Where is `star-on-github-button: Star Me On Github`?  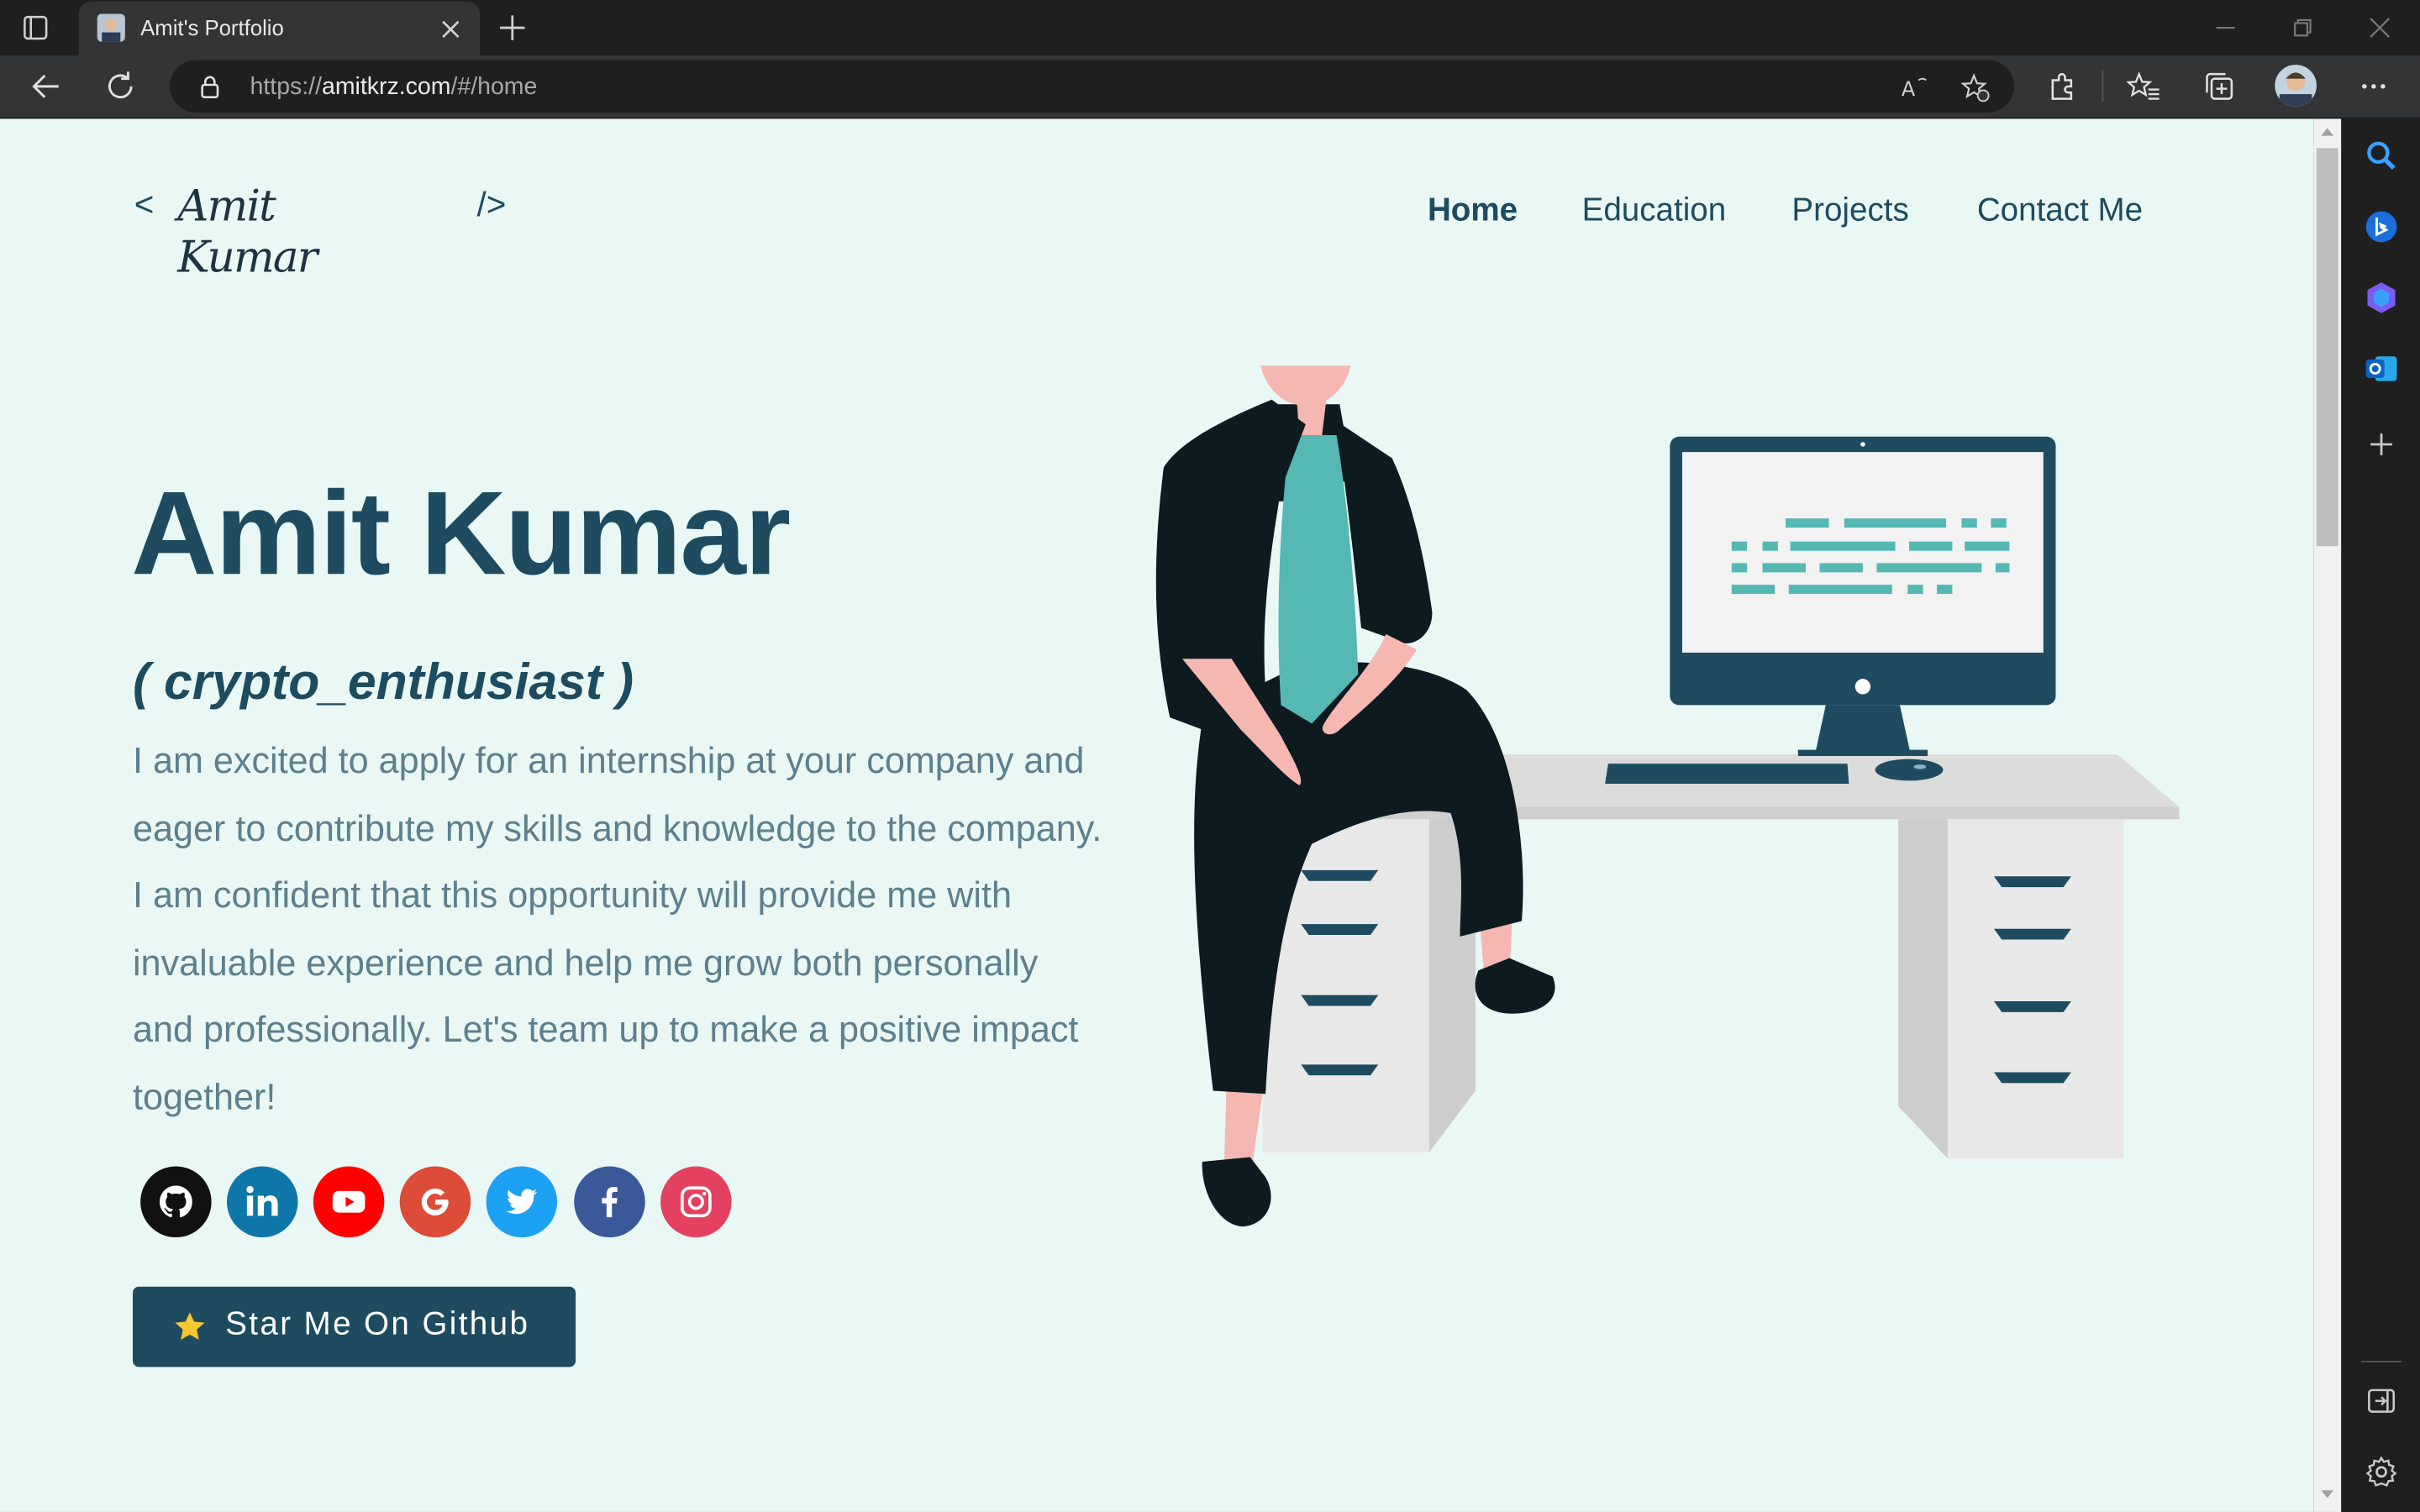 star-on-github-button: Star Me On Github is located at coordinates (354, 1327).